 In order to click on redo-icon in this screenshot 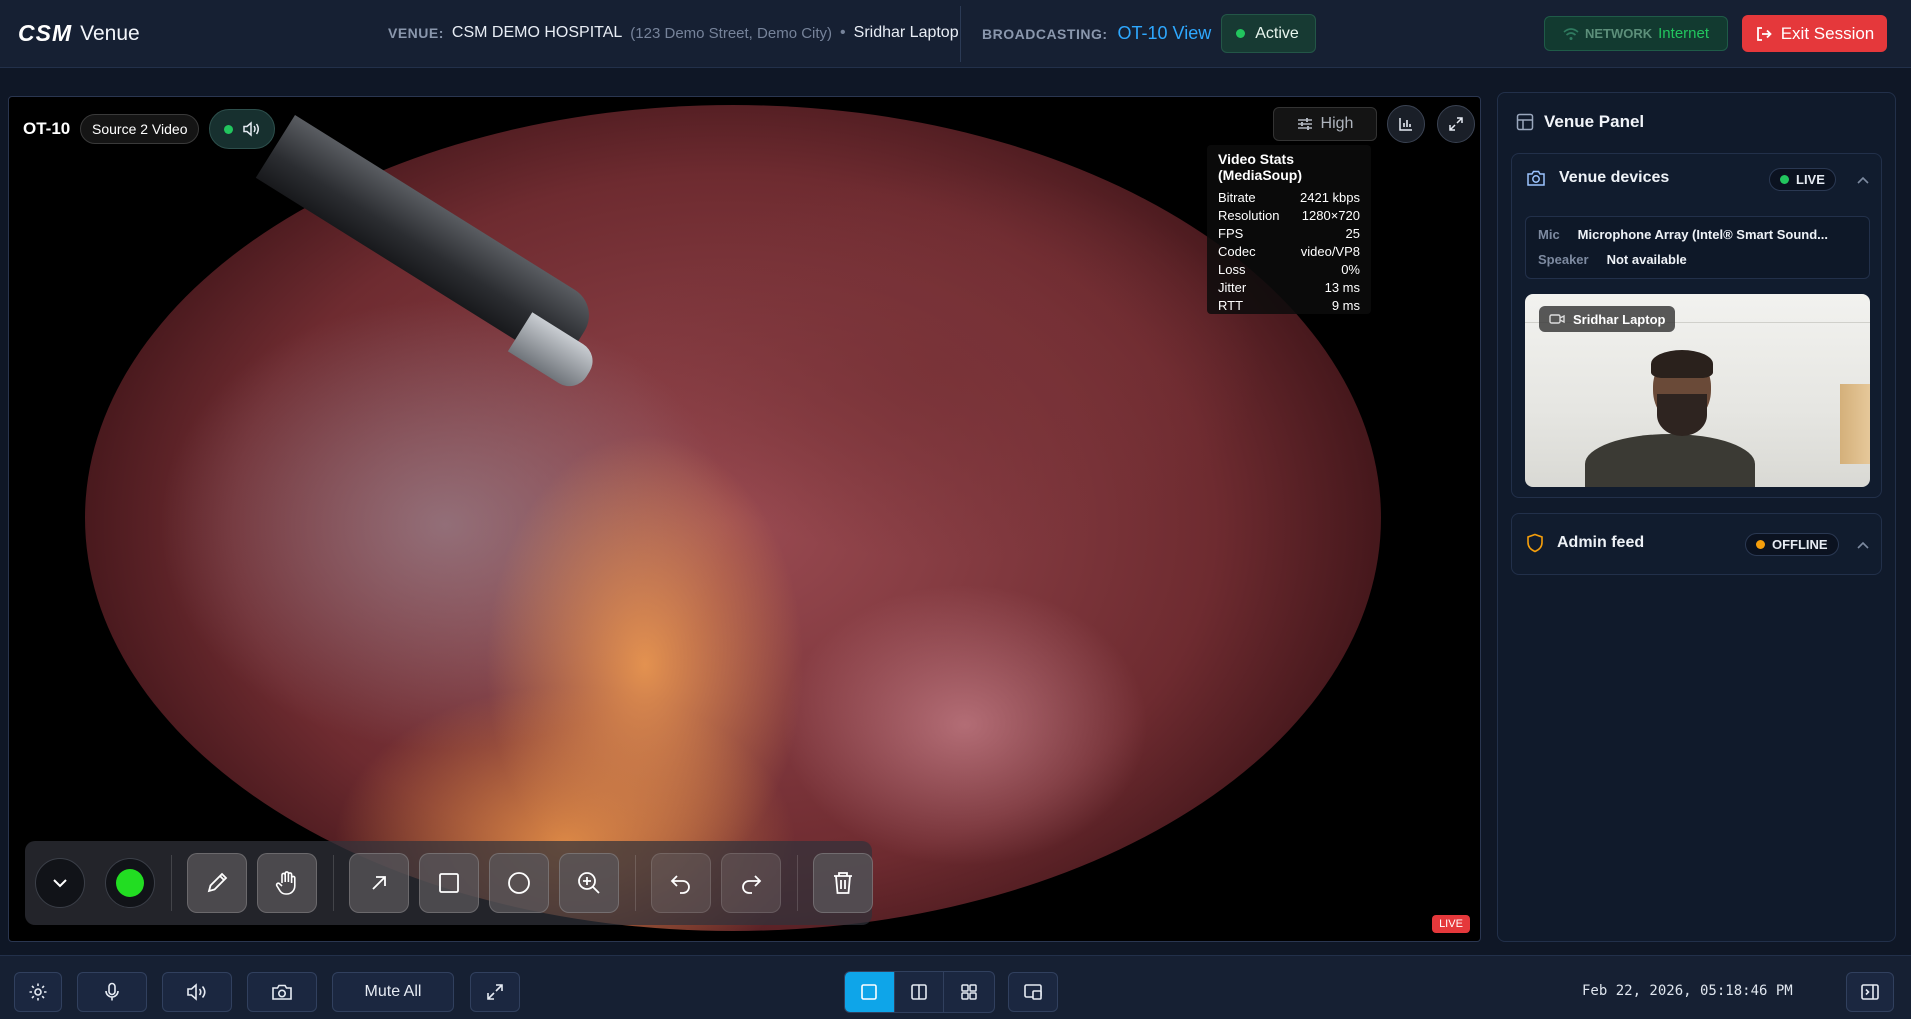, I will do `click(752, 884)`.